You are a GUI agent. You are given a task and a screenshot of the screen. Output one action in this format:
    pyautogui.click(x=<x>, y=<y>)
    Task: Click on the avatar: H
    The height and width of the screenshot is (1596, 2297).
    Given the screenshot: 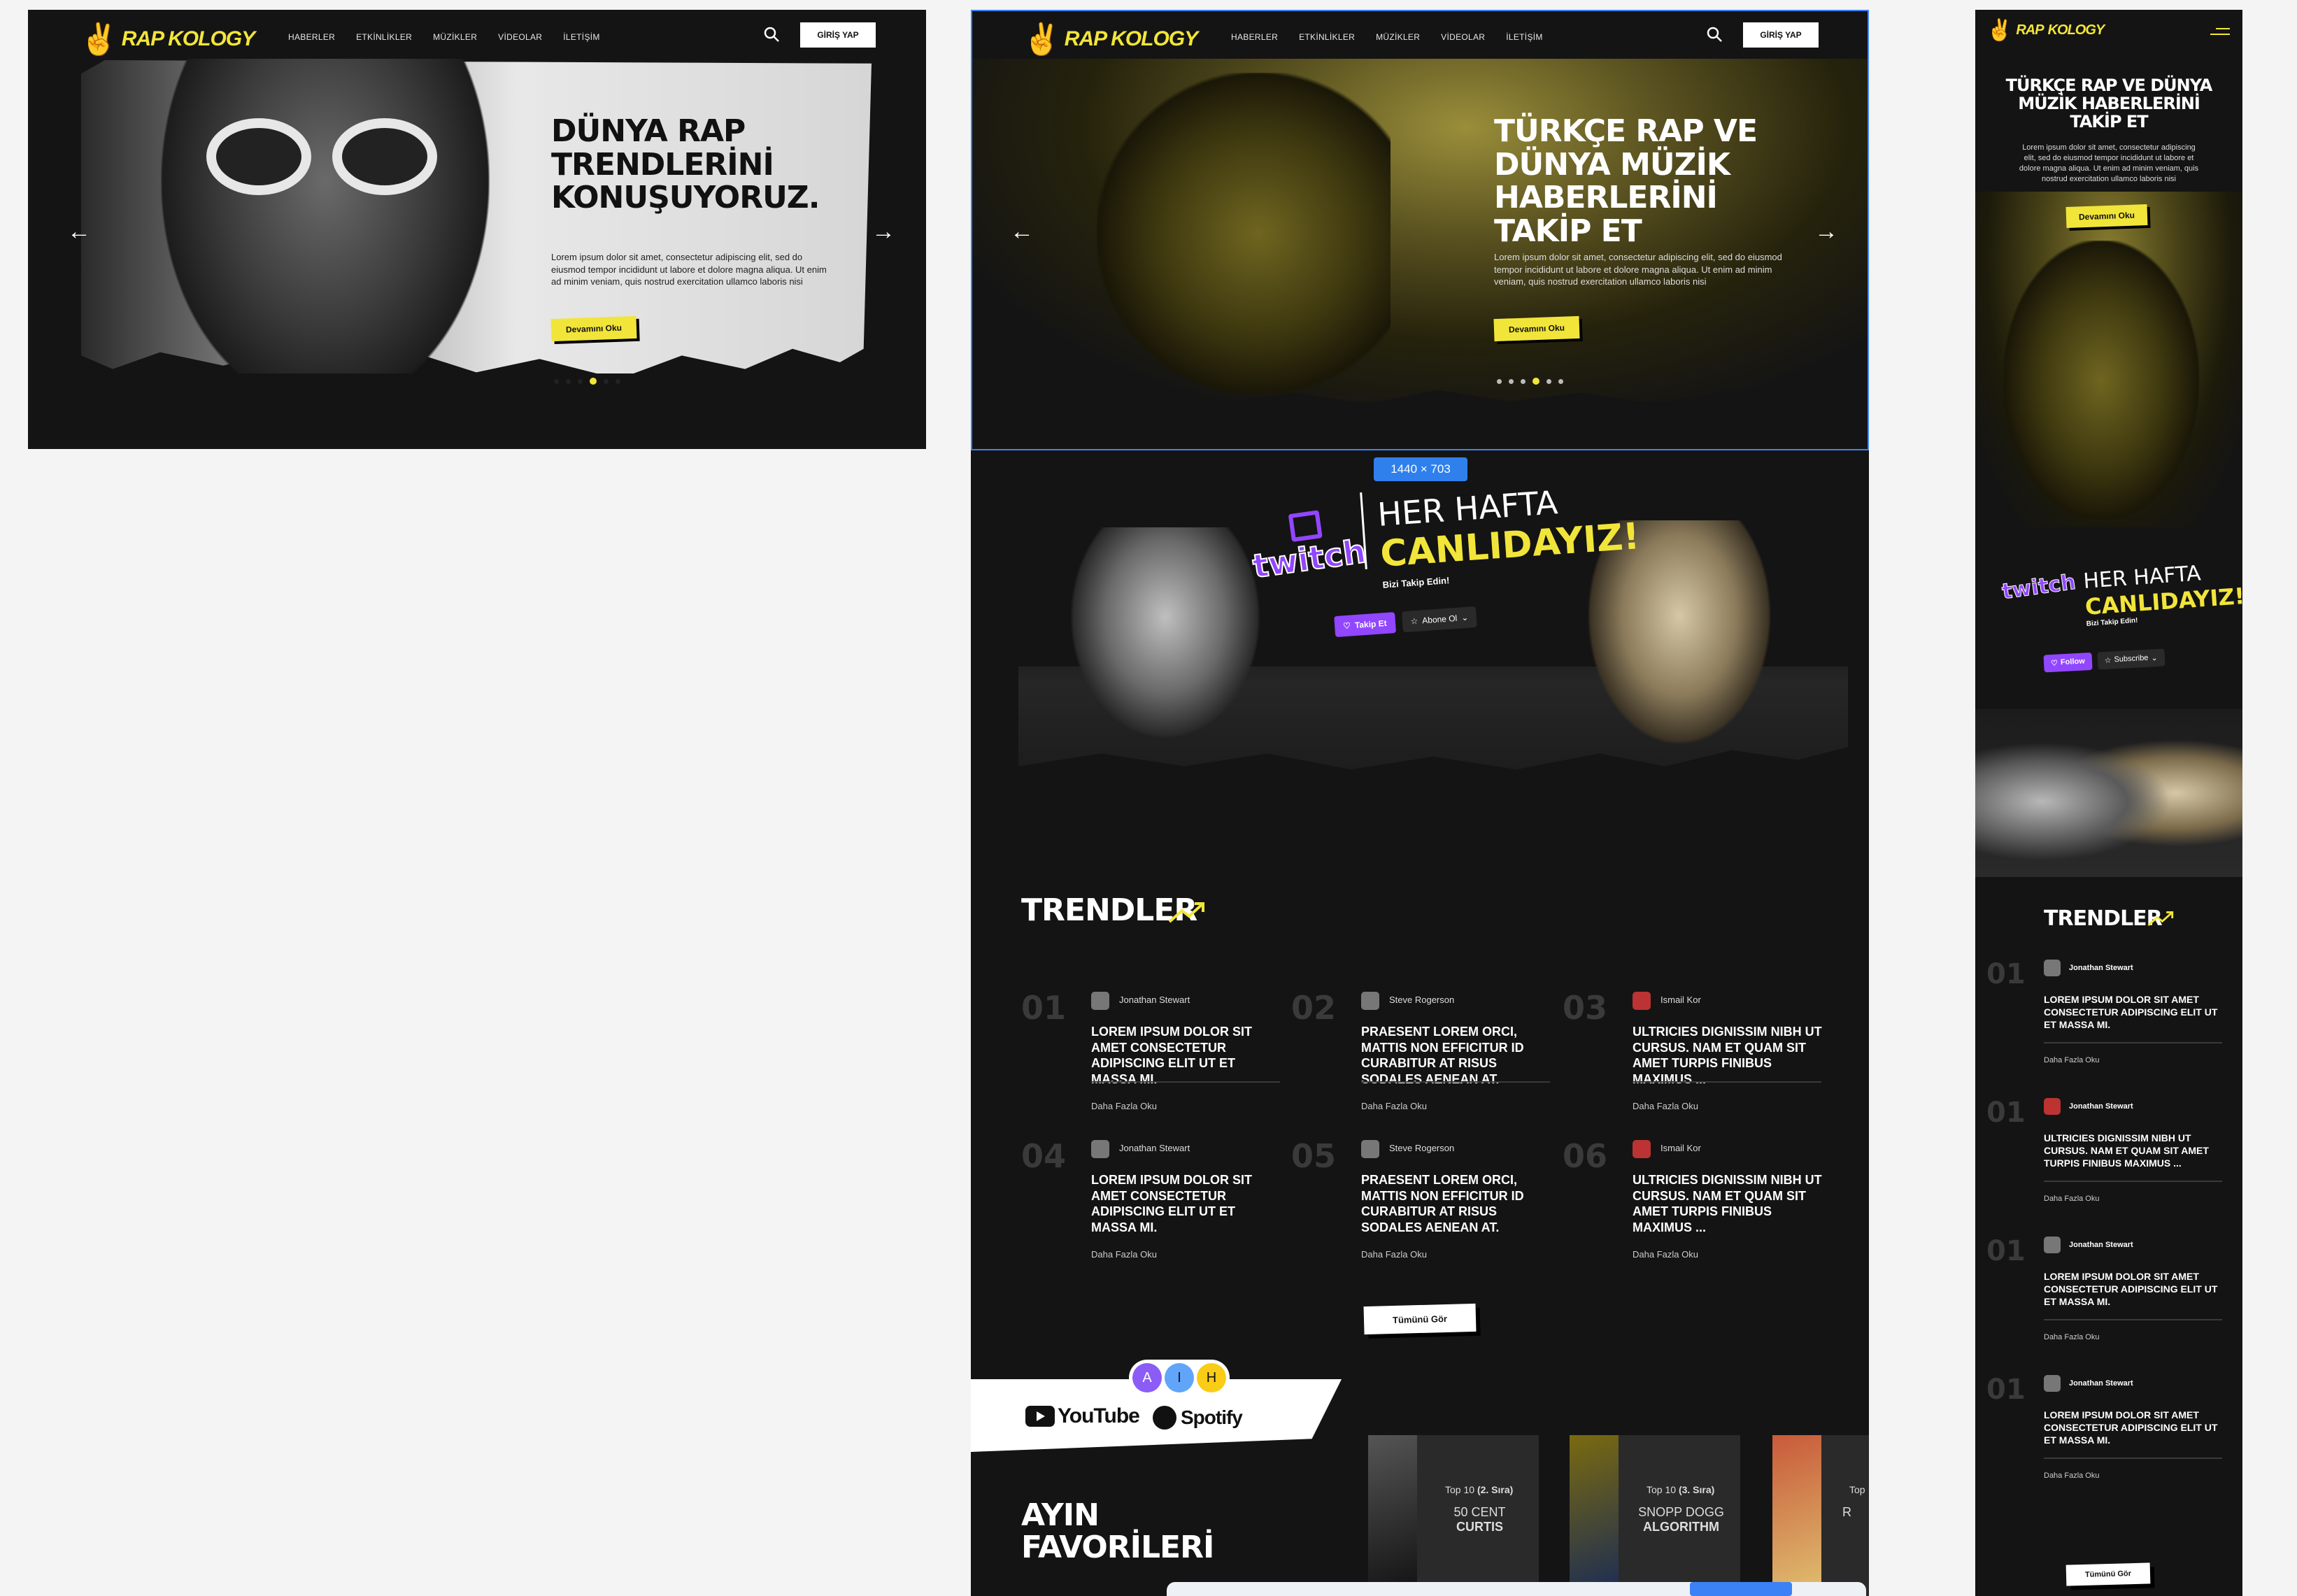 What is the action you would take?
    pyautogui.click(x=1211, y=1377)
    